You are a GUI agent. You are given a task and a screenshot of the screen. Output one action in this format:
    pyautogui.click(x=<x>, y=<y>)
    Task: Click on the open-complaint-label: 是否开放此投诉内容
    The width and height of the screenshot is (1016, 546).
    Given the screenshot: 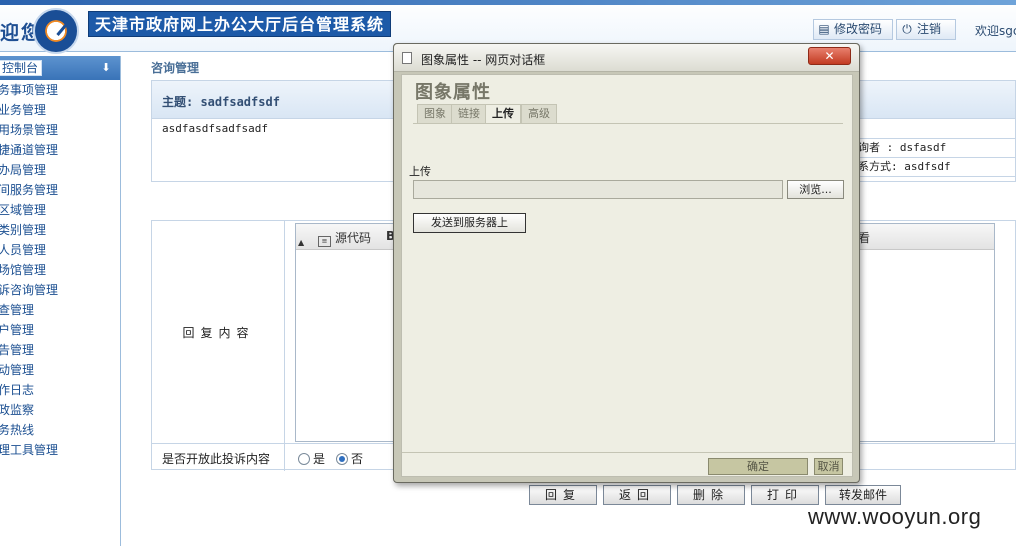 What is the action you would take?
    pyautogui.click(x=216, y=459)
    